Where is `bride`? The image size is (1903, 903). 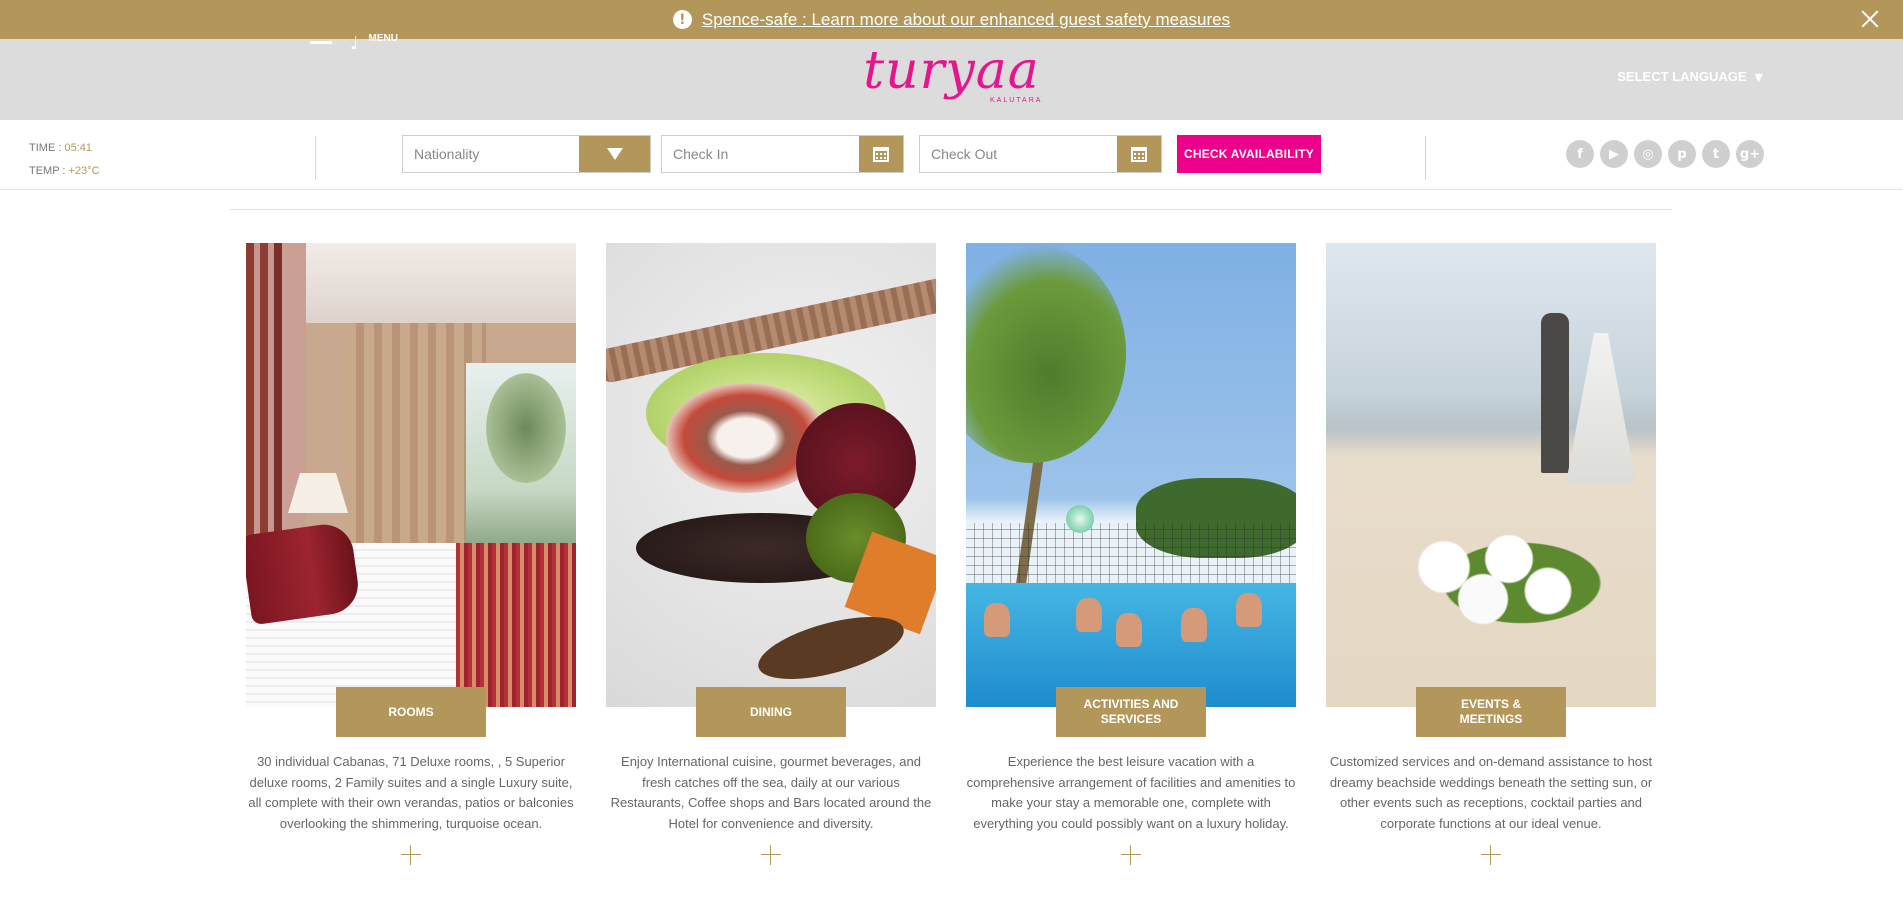
bride is located at coordinates (1601, 408).